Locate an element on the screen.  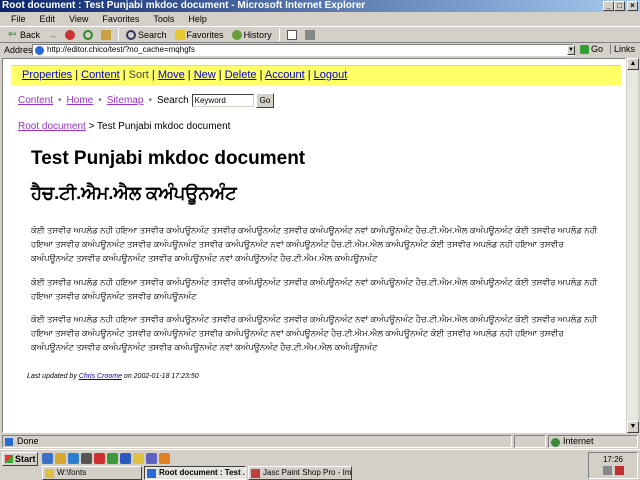
breadcrumb-root-link: Root document is located at coordinates (52, 126).